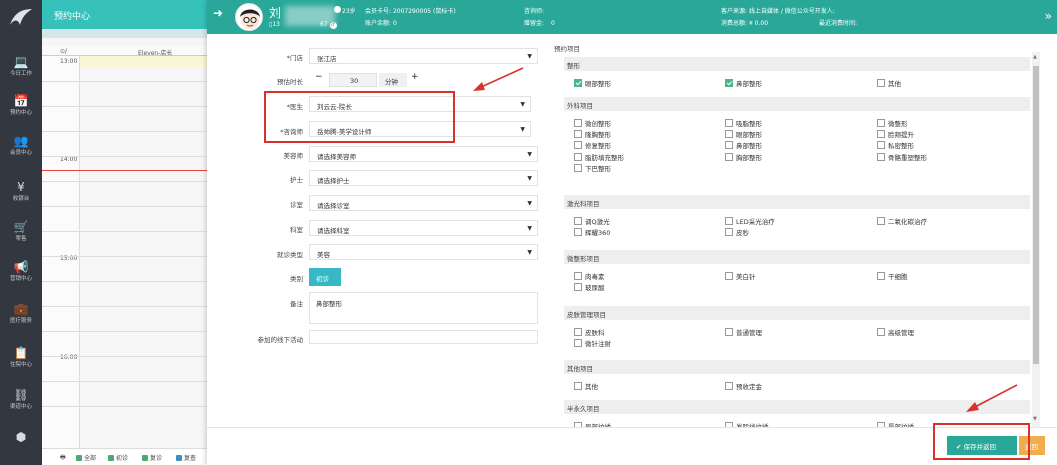 This screenshot has width=1057, height=465. I want to click on age-icon, so click(337, 9).